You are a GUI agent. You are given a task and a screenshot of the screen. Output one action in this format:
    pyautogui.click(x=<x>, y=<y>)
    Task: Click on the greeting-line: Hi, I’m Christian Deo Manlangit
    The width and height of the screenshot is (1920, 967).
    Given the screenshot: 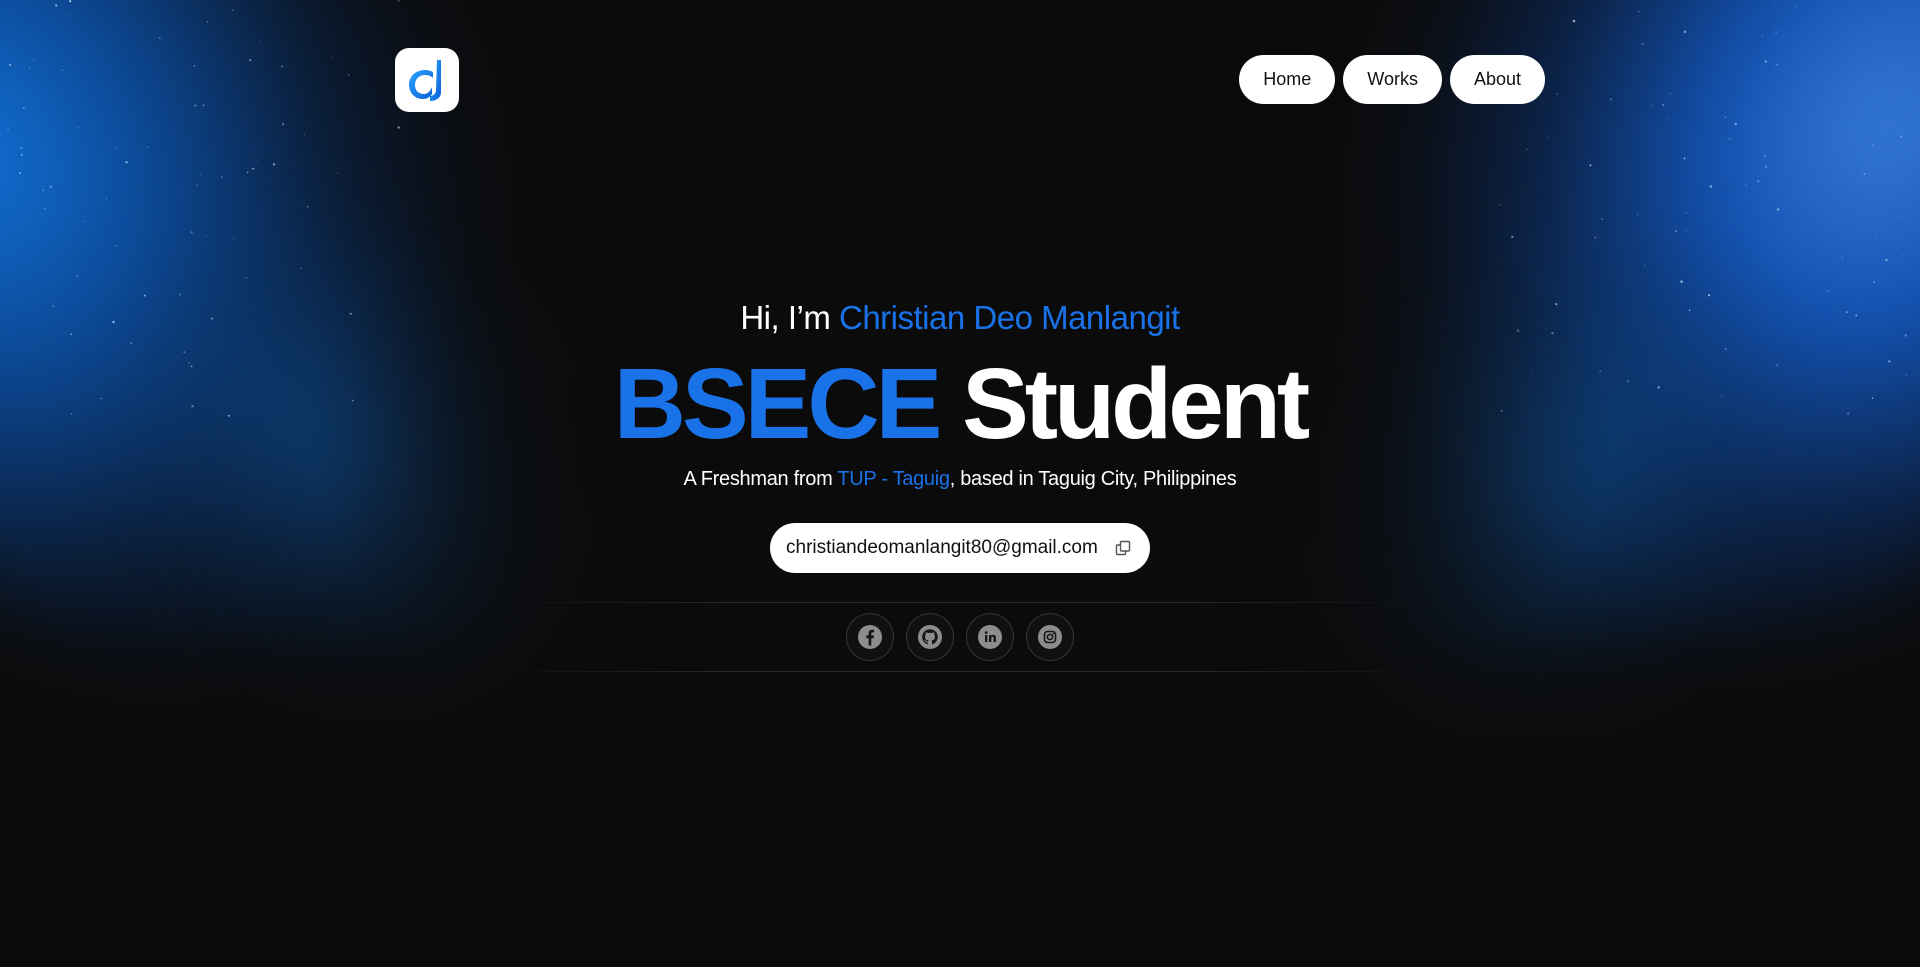 What is the action you would take?
    pyautogui.click(x=960, y=317)
    